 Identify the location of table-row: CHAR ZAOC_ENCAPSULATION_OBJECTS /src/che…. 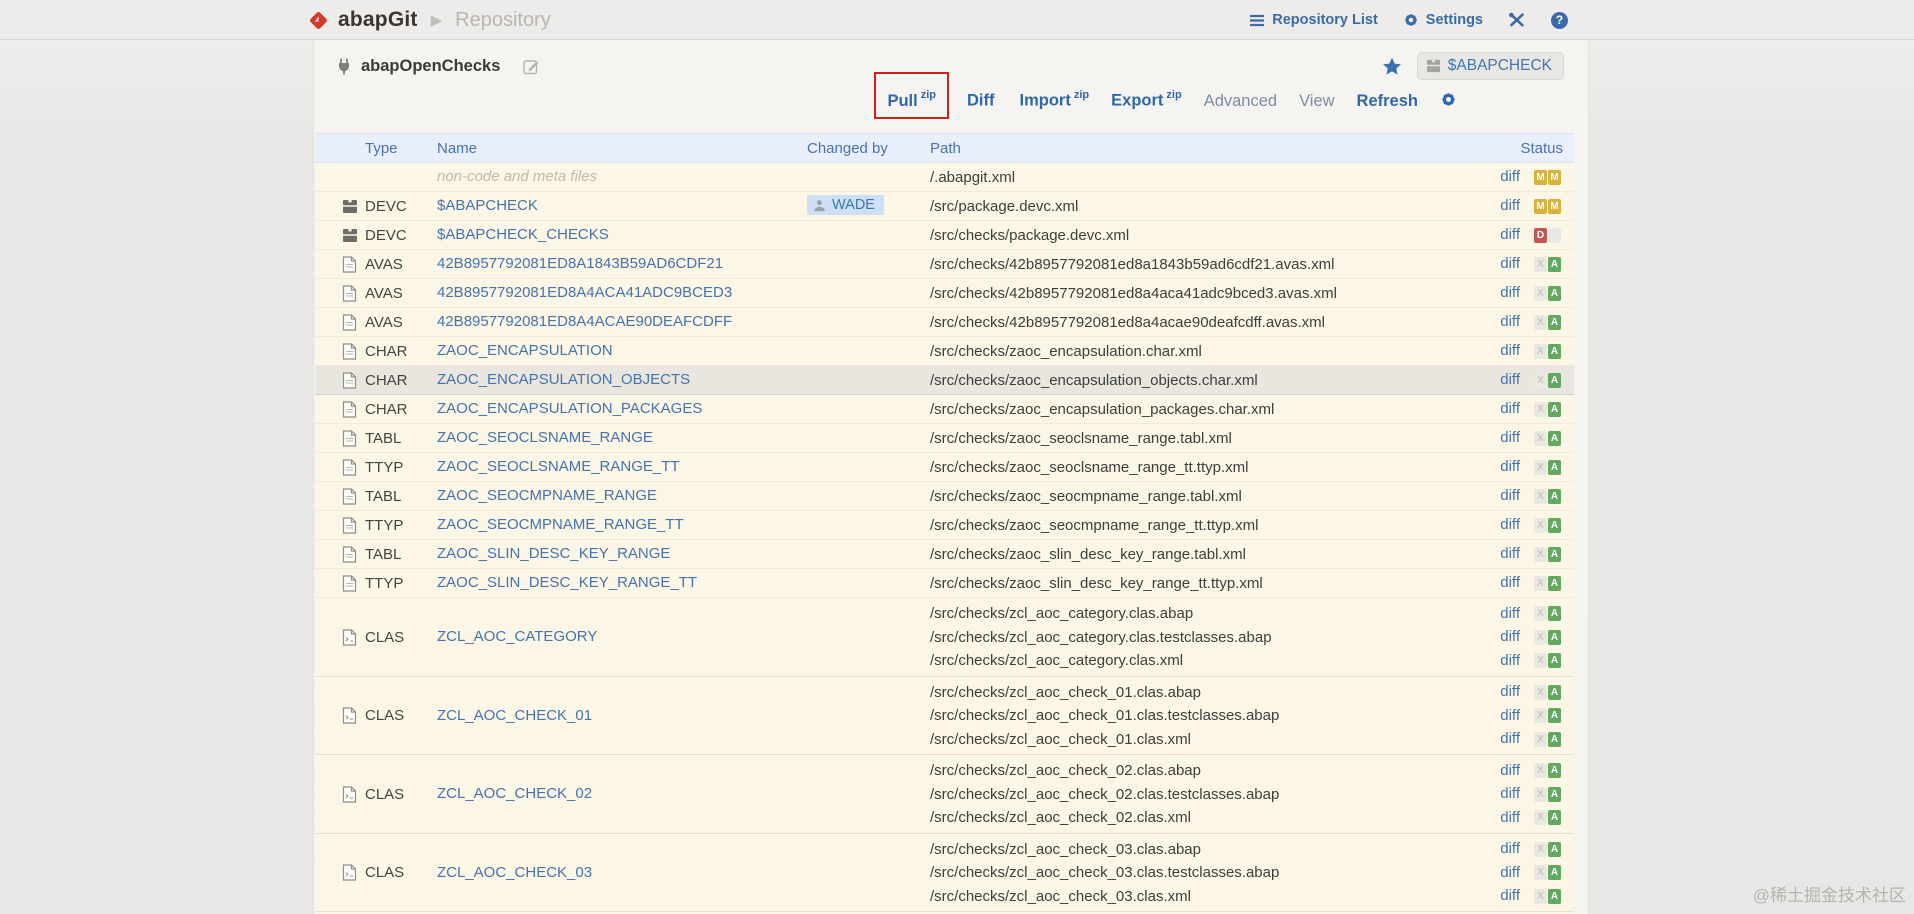
(944, 380).